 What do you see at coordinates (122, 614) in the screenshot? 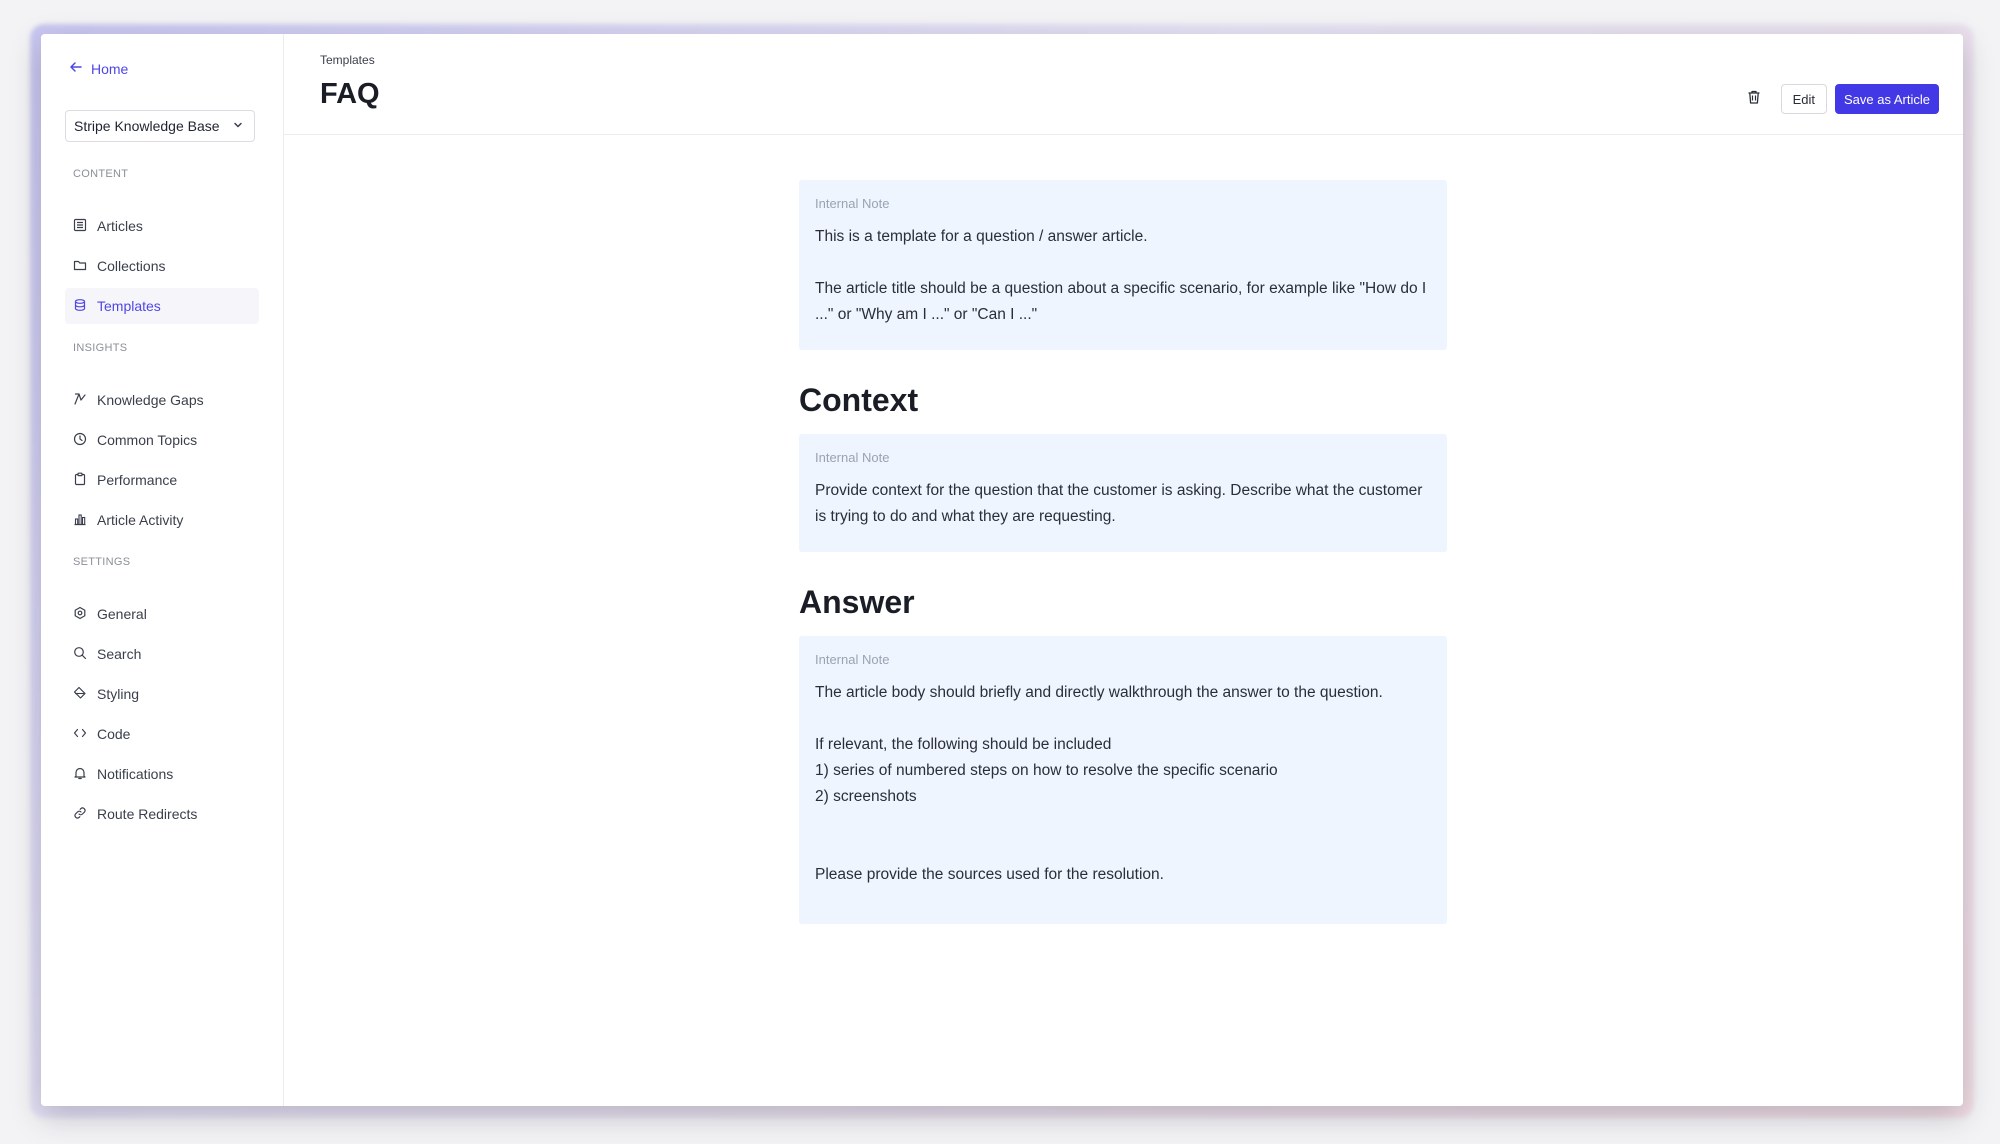
I see `sidebar-item-label: General` at bounding box center [122, 614].